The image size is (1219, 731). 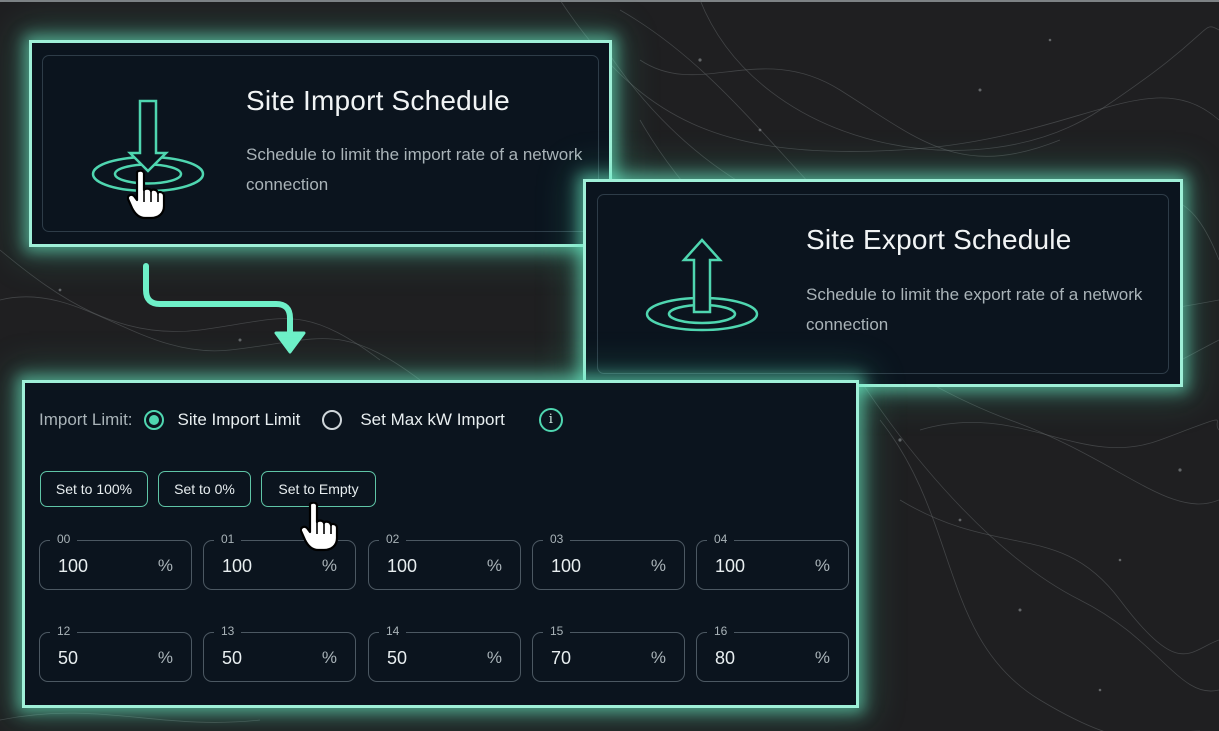 What do you see at coordinates (239, 420) in the screenshot?
I see `radio-site-import-limit-label: Site Import Limit` at bounding box center [239, 420].